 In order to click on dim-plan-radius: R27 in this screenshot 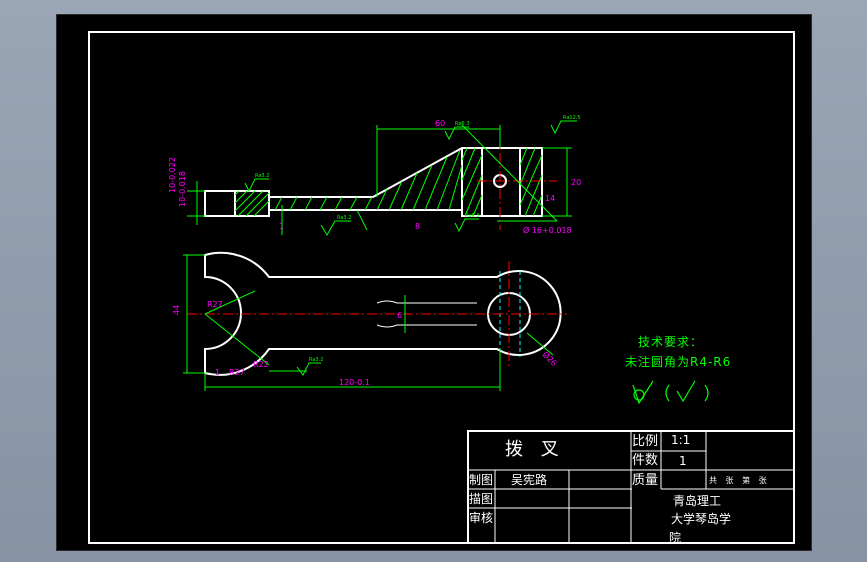, I will do `click(215, 304)`.